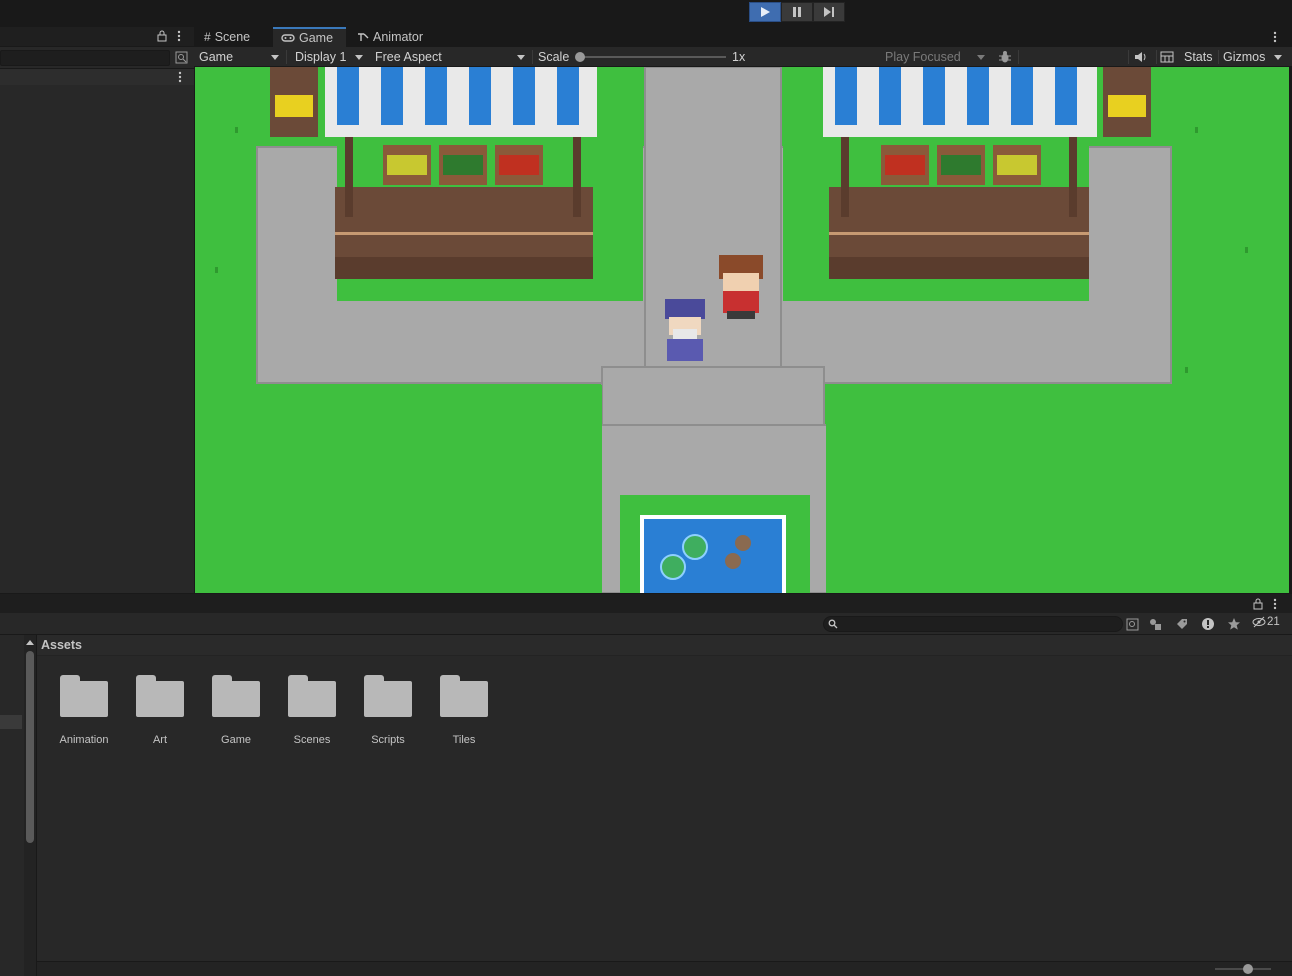 This screenshot has width=1292, height=976. Describe the element at coordinates (1259, 622) in the screenshot. I see `eye-slash-icon` at that location.